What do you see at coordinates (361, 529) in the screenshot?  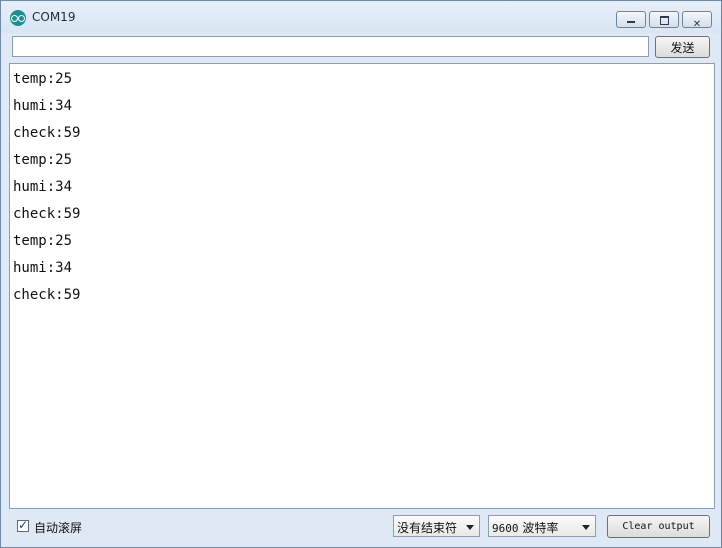 I see `status-bar: ✓ 自动滚屏 没有结束符 9600 波特率 Clear output` at bounding box center [361, 529].